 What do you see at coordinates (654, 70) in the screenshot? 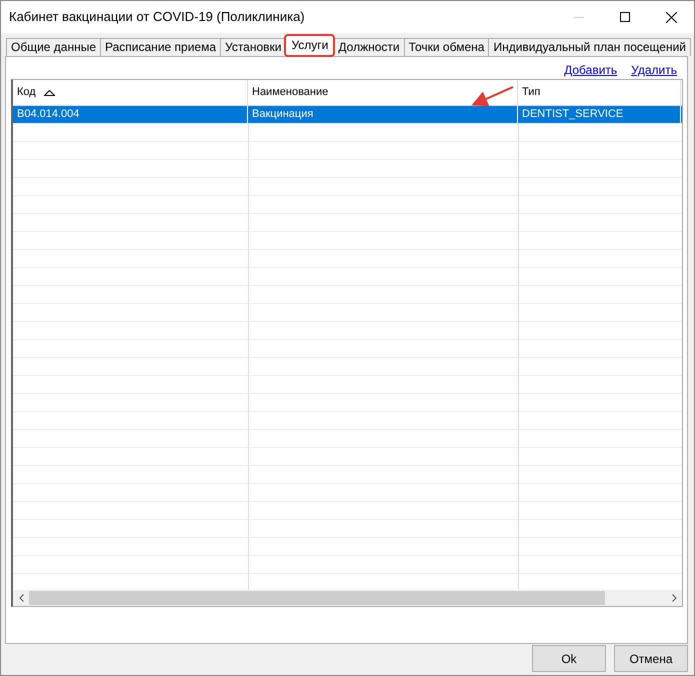
I see `link: Удалить` at bounding box center [654, 70].